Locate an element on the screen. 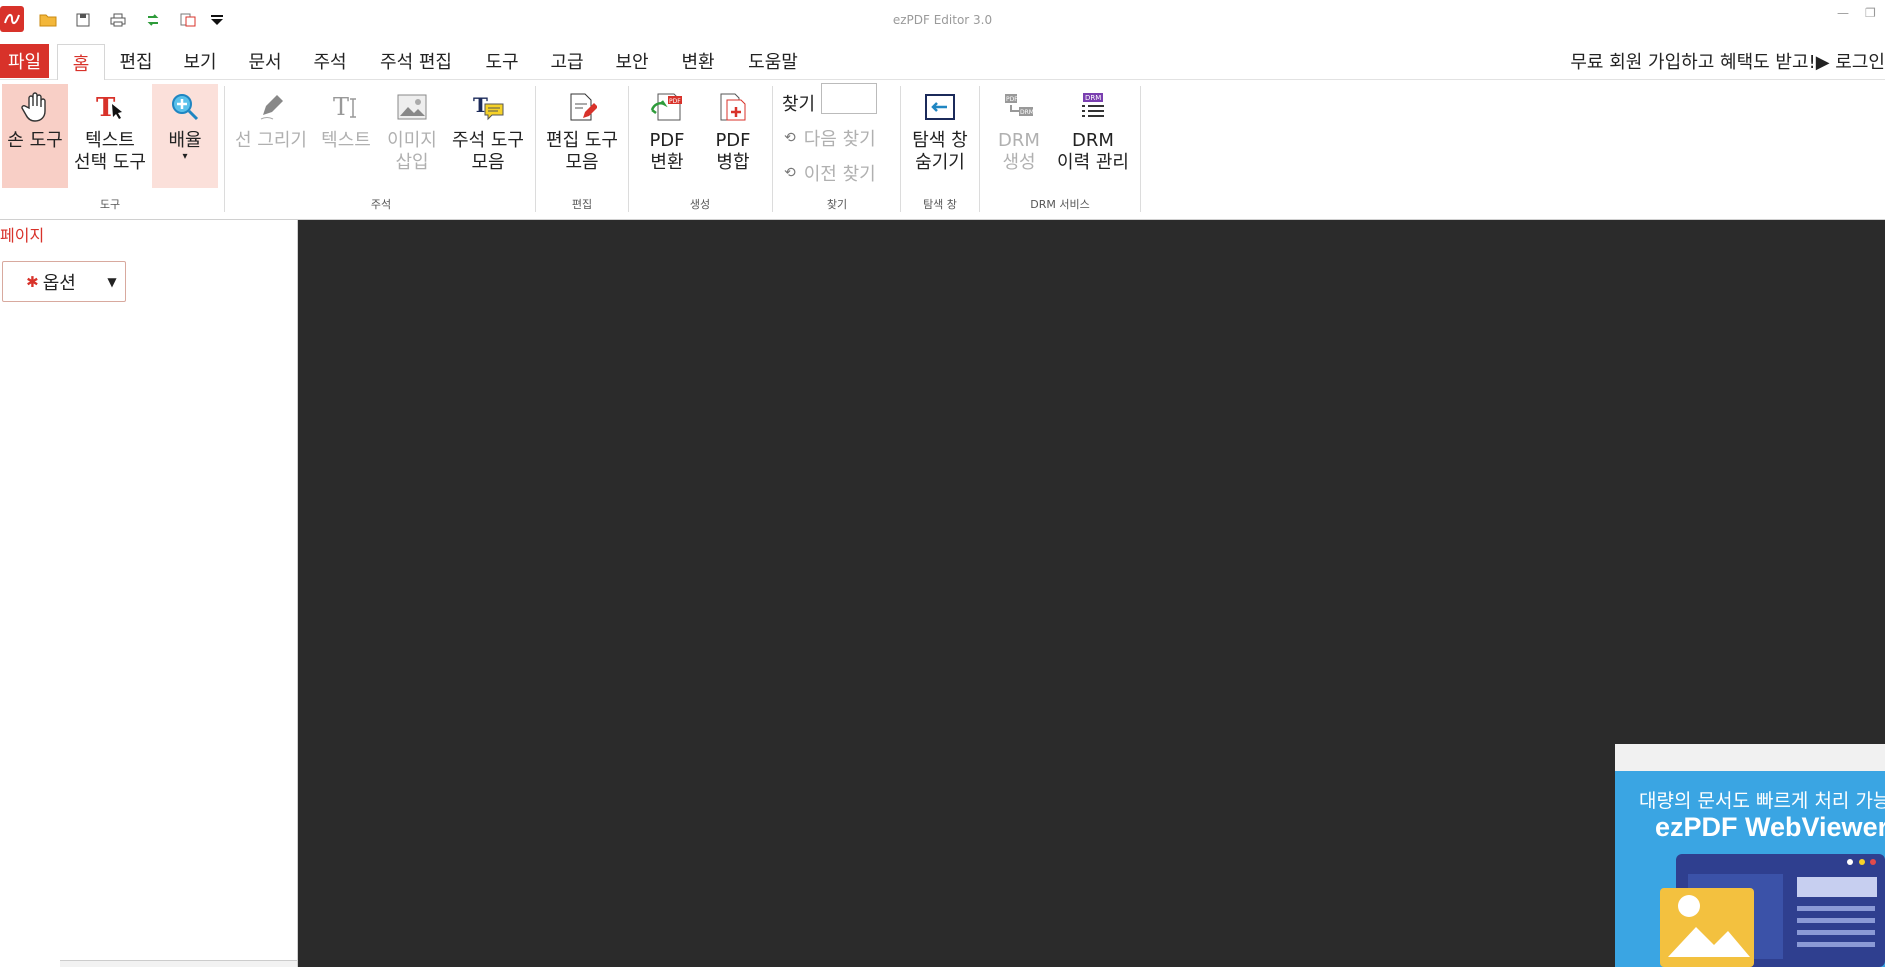  text-select-tool-button: T 텍스트 선택 도구 is located at coordinates (110, 136).